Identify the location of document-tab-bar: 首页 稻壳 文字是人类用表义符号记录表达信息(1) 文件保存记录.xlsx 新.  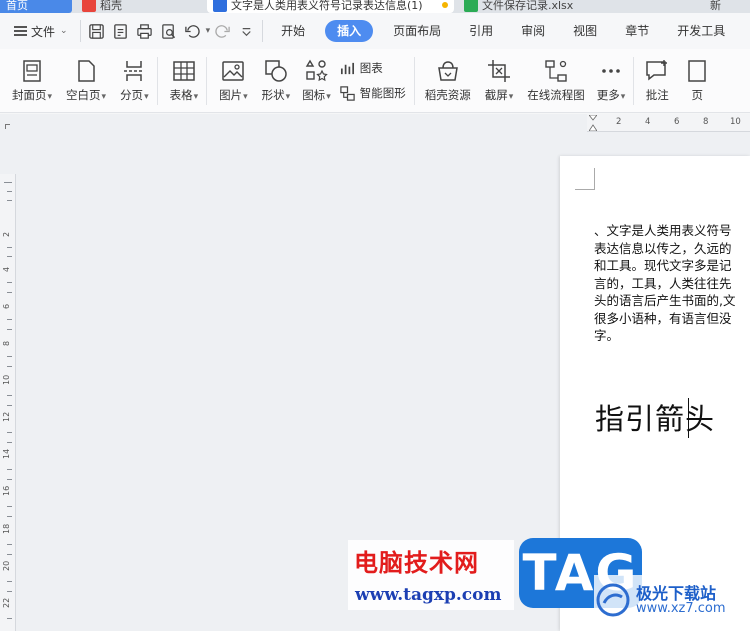
(375, 6).